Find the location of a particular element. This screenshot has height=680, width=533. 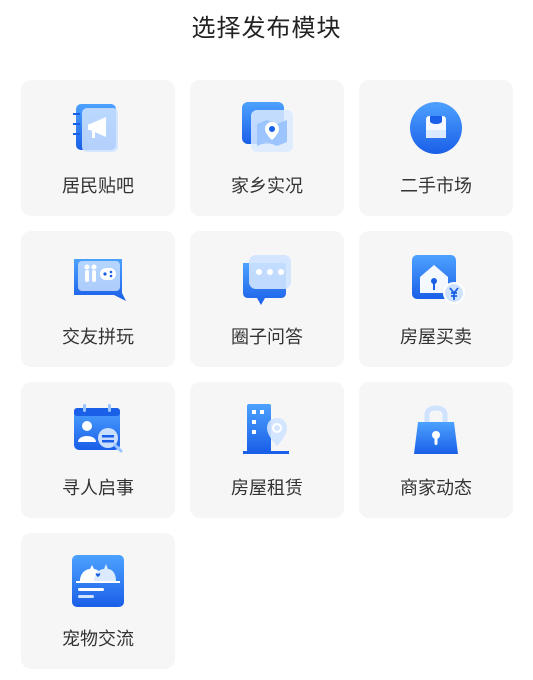

chat-bubble-icon is located at coordinates (267, 279).